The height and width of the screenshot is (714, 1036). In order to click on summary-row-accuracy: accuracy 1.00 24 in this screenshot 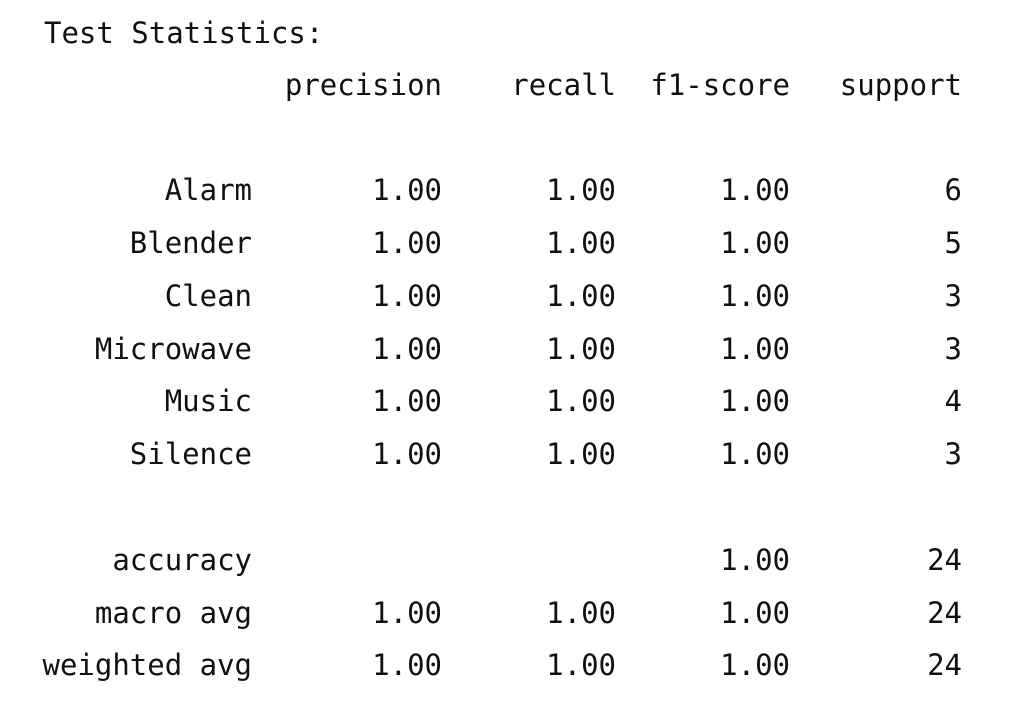, I will do `click(518, 560)`.